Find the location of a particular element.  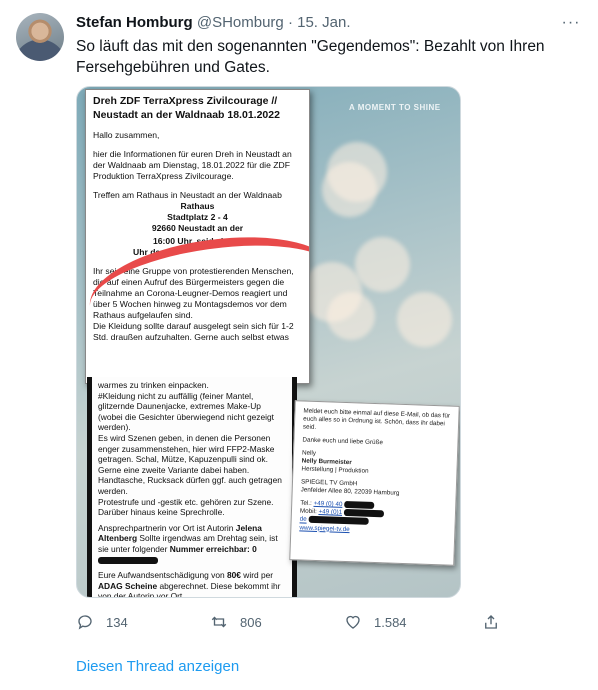

tel-label: Tel.: is located at coordinates (306, 503).